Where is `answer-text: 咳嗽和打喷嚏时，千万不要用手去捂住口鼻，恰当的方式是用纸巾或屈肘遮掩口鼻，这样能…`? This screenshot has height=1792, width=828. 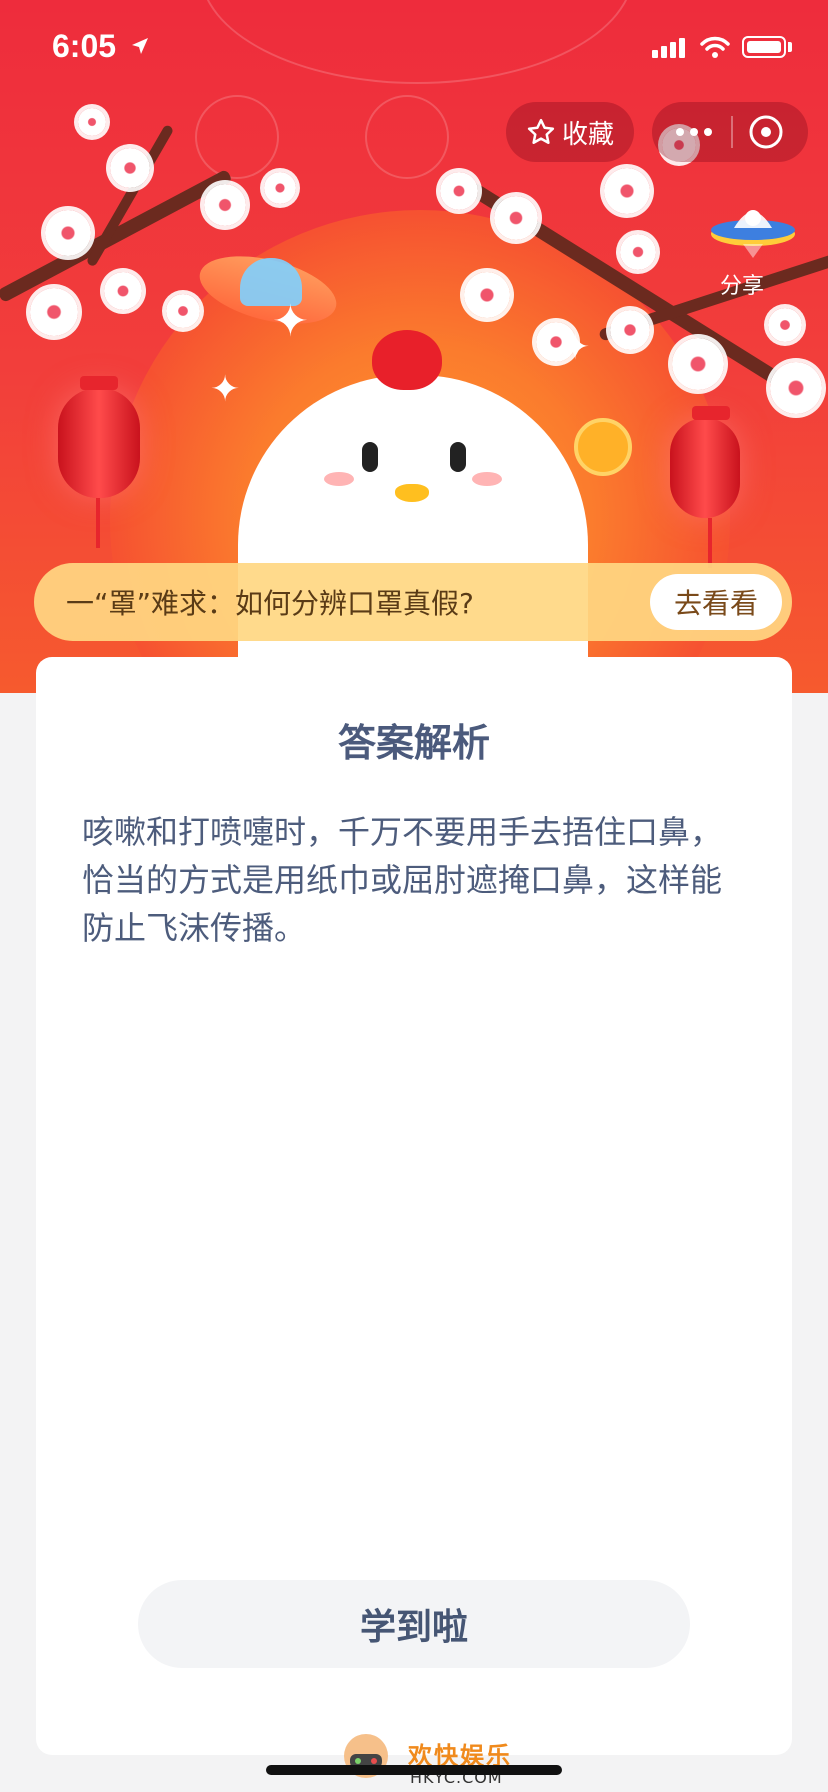 answer-text: 咳嗽和打喷嚏时，千万不要用手去捂住口鼻，恰当的方式是用纸巾或屈肘遮掩口鼻，这样能… is located at coordinates (402, 880).